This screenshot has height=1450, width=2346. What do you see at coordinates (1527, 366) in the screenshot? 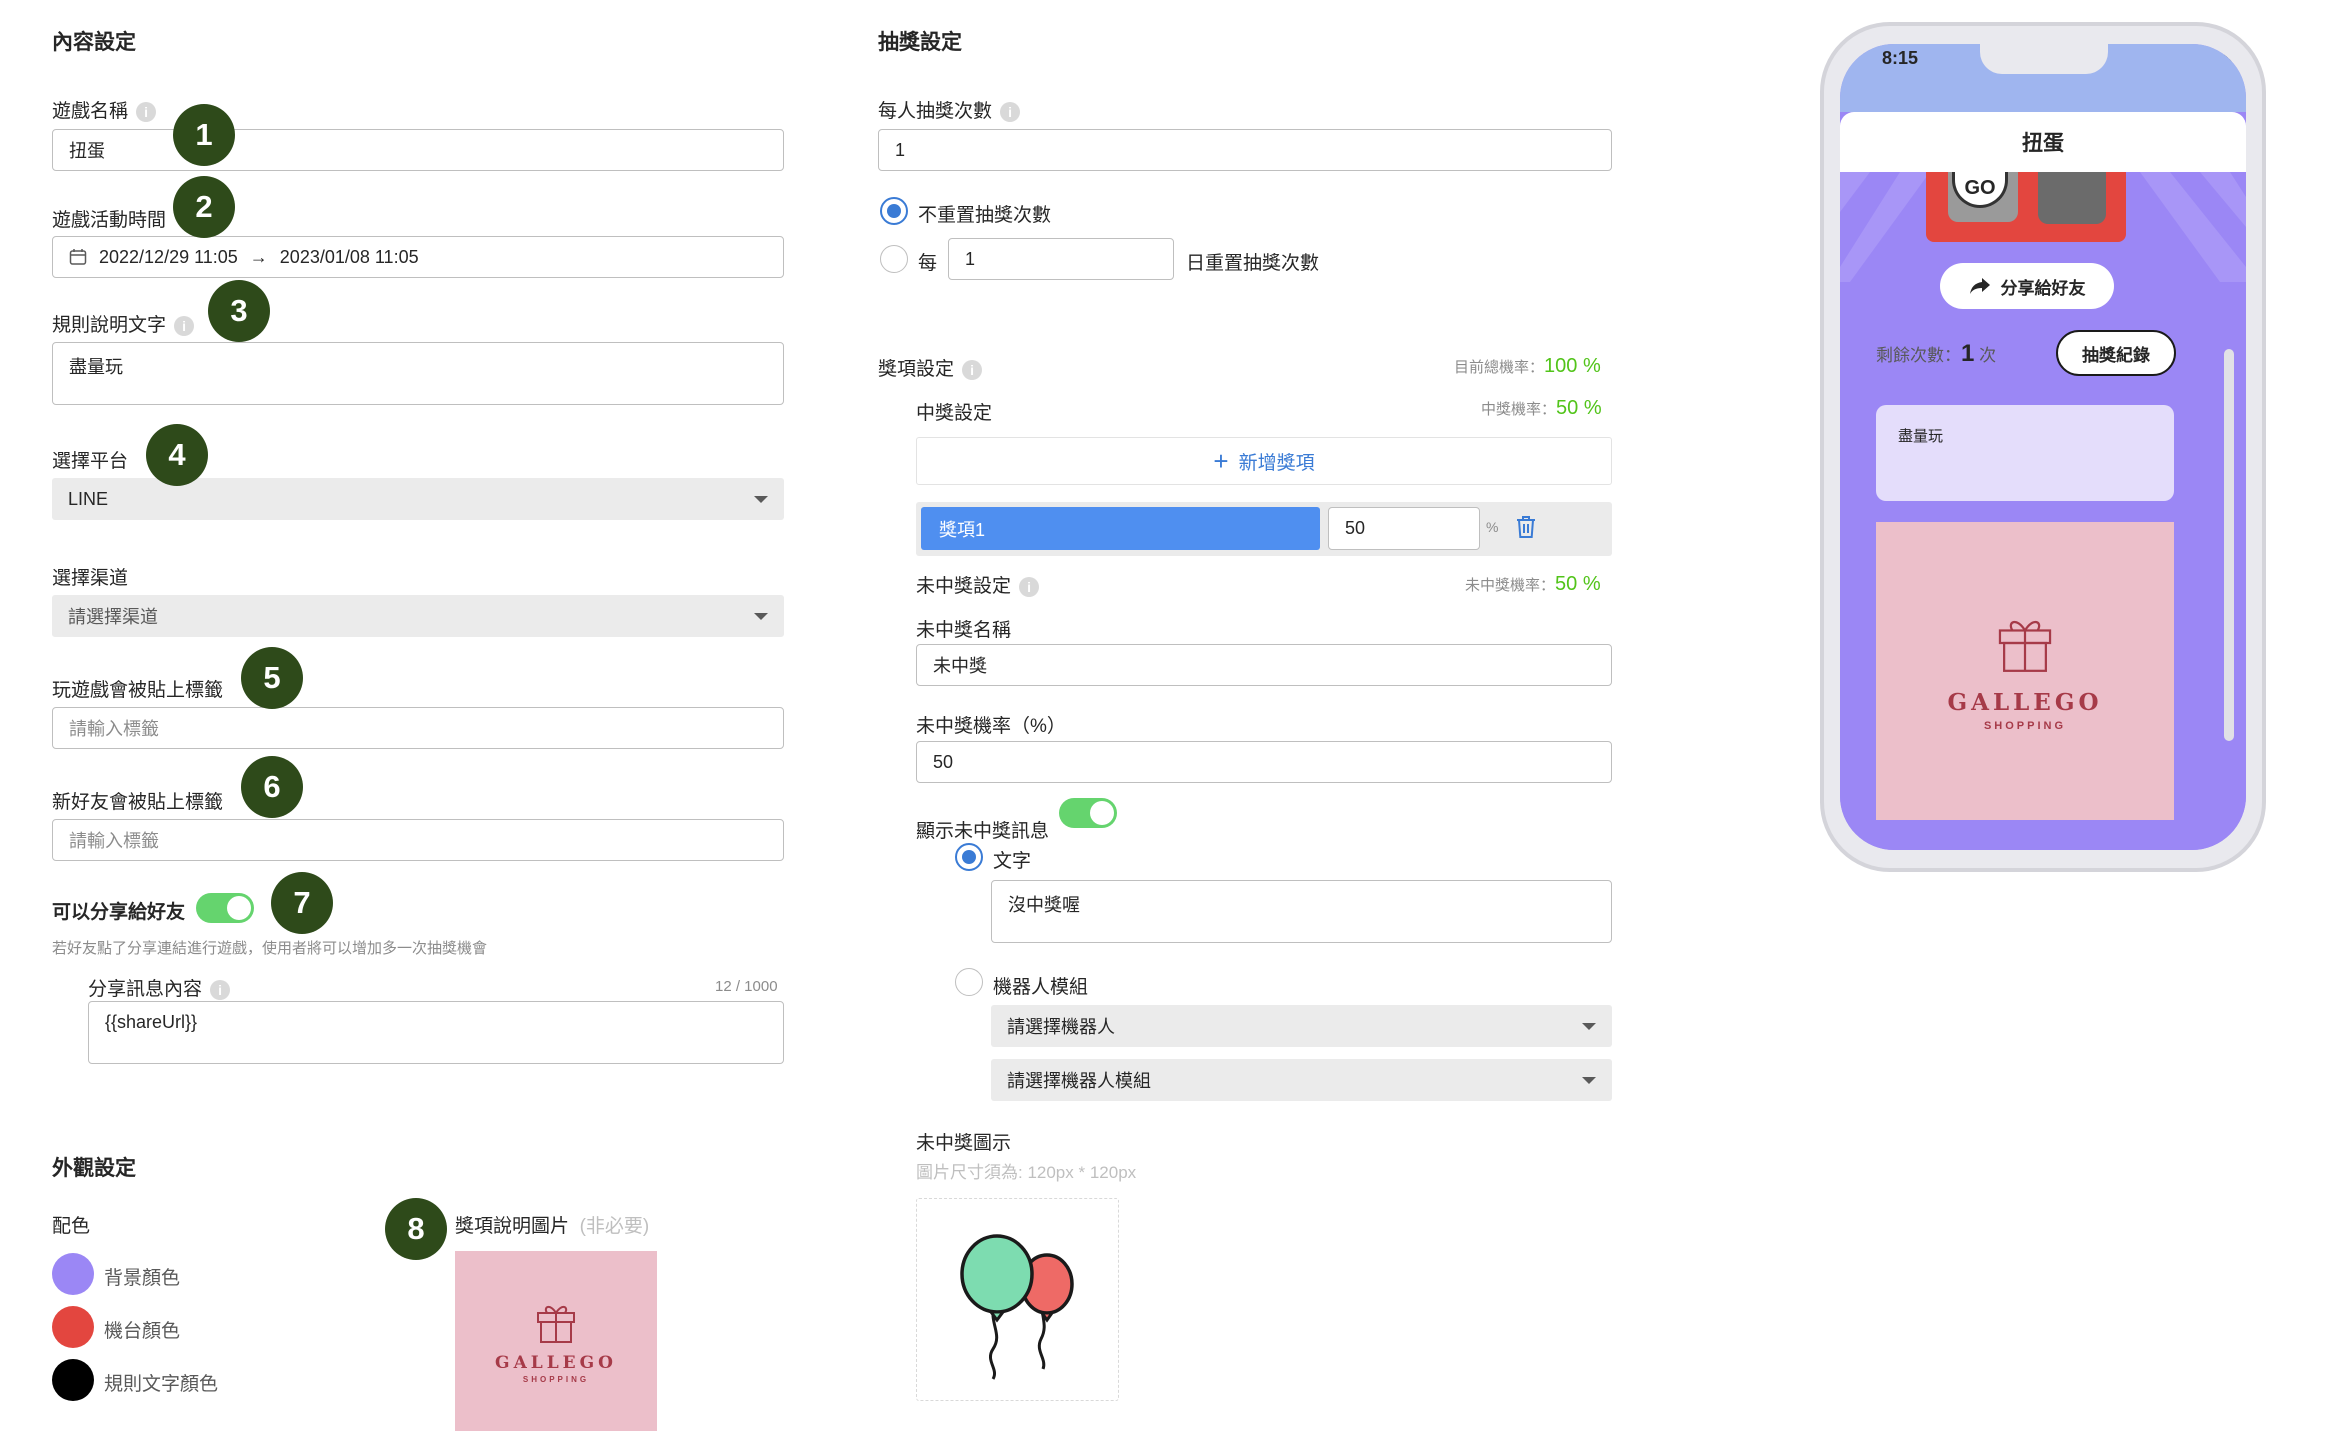
I see `total-rate: 目前總機率：100 %` at bounding box center [1527, 366].